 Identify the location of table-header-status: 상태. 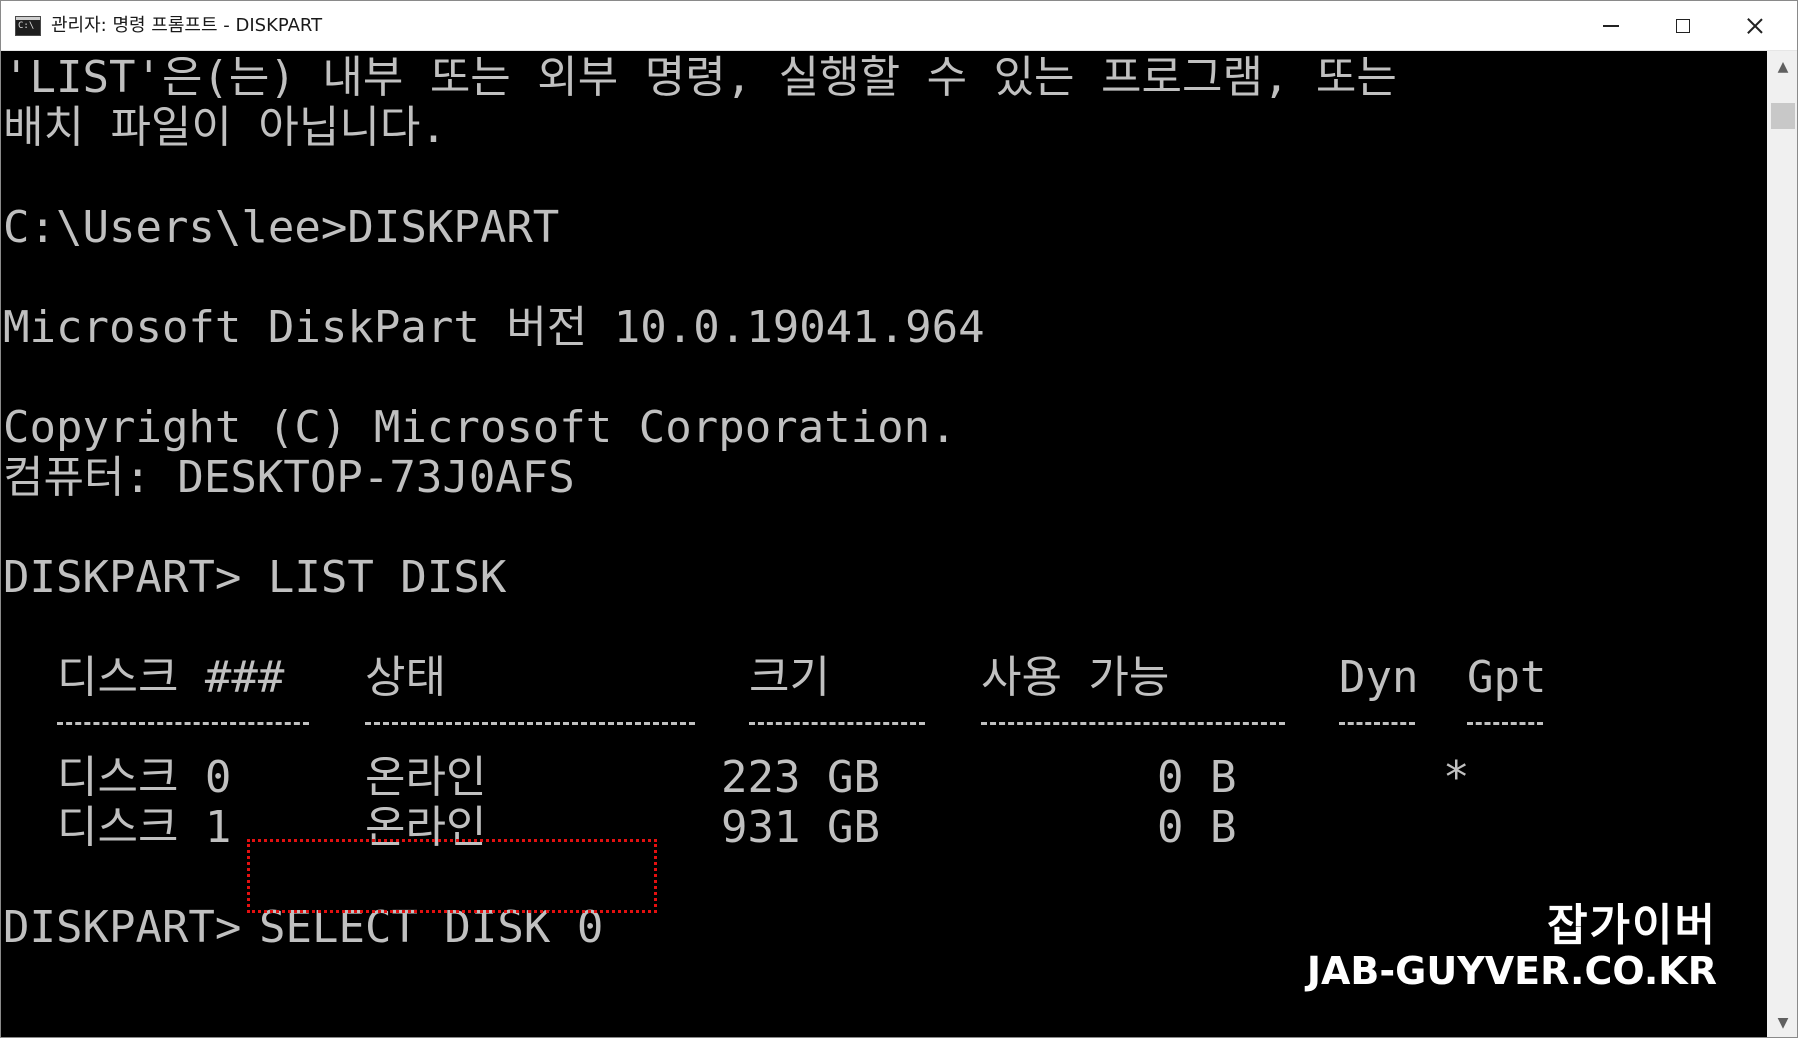
(405, 677).